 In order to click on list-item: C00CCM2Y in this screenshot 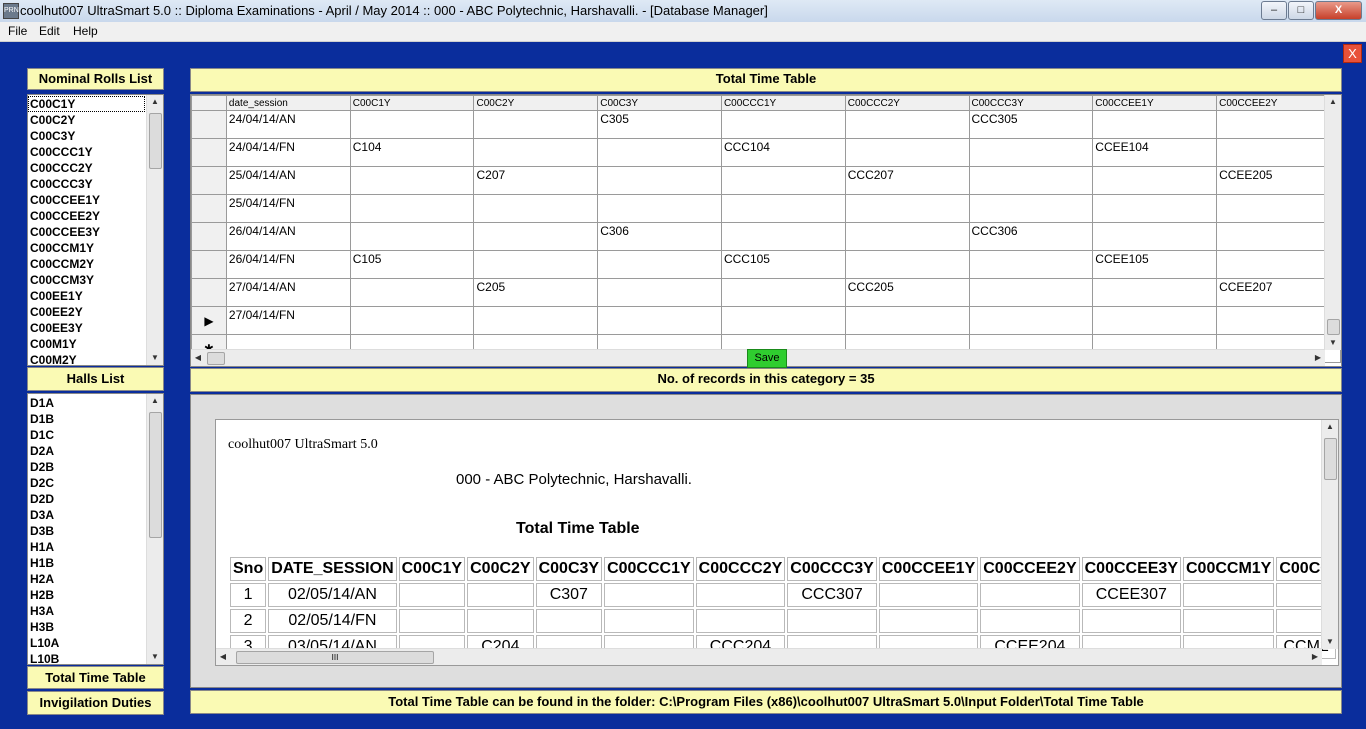, I will do `click(87, 264)`.